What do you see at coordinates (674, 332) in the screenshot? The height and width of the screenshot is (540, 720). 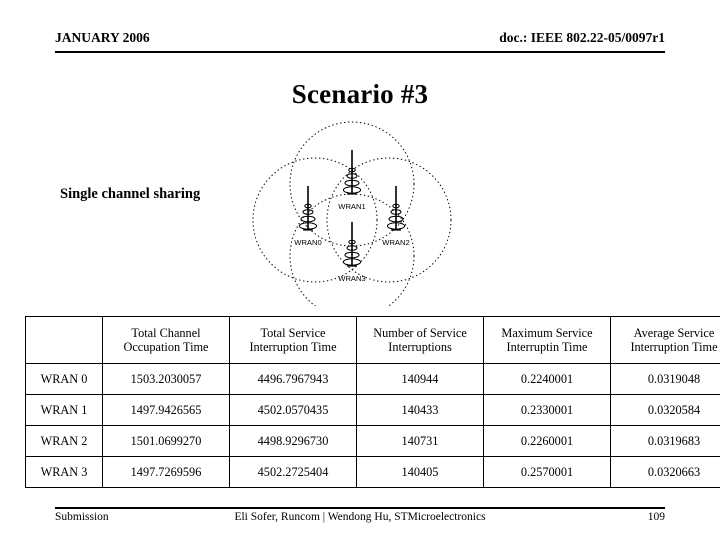 I see `column-header-line1: Average Service` at bounding box center [674, 332].